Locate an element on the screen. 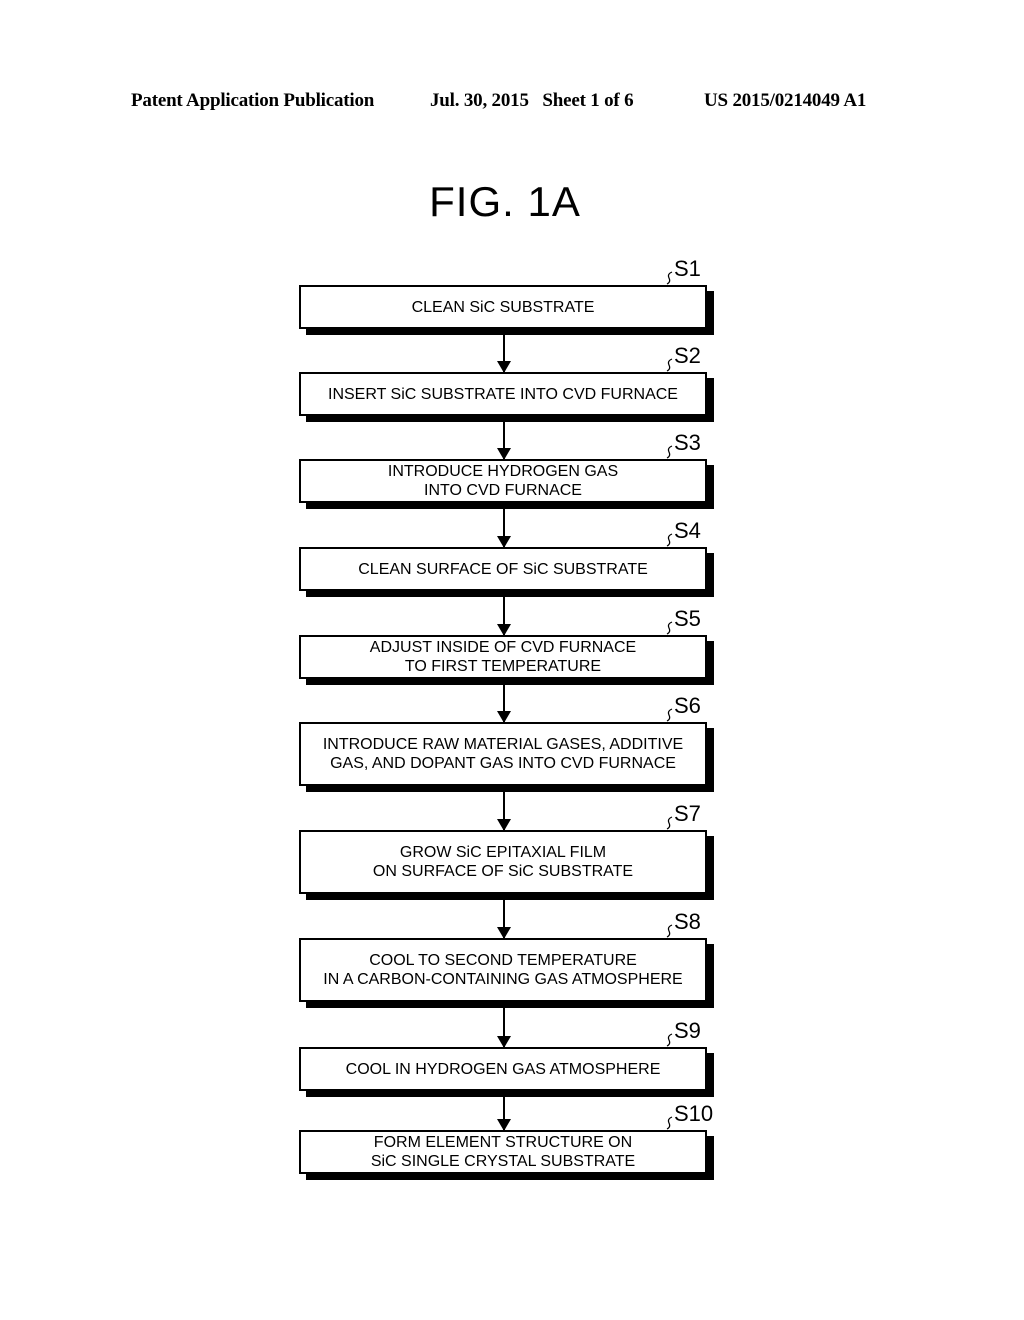 The height and width of the screenshot is (1320, 1024). step-box-s1: CLEAN SiC SUBSTRATE is located at coordinates (503, 307).